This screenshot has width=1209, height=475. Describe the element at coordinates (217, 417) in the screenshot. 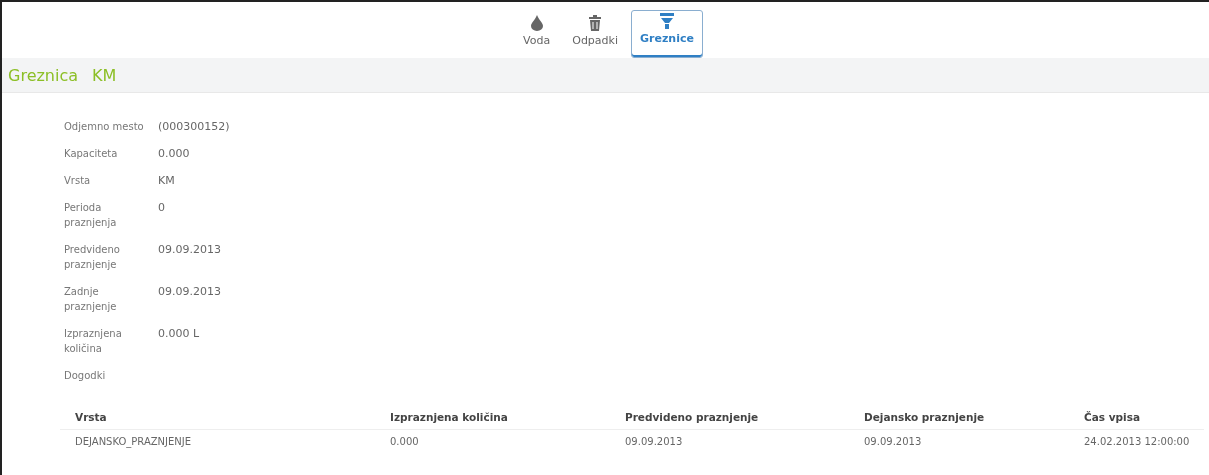

I see `column-header: Vrsta` at that location.